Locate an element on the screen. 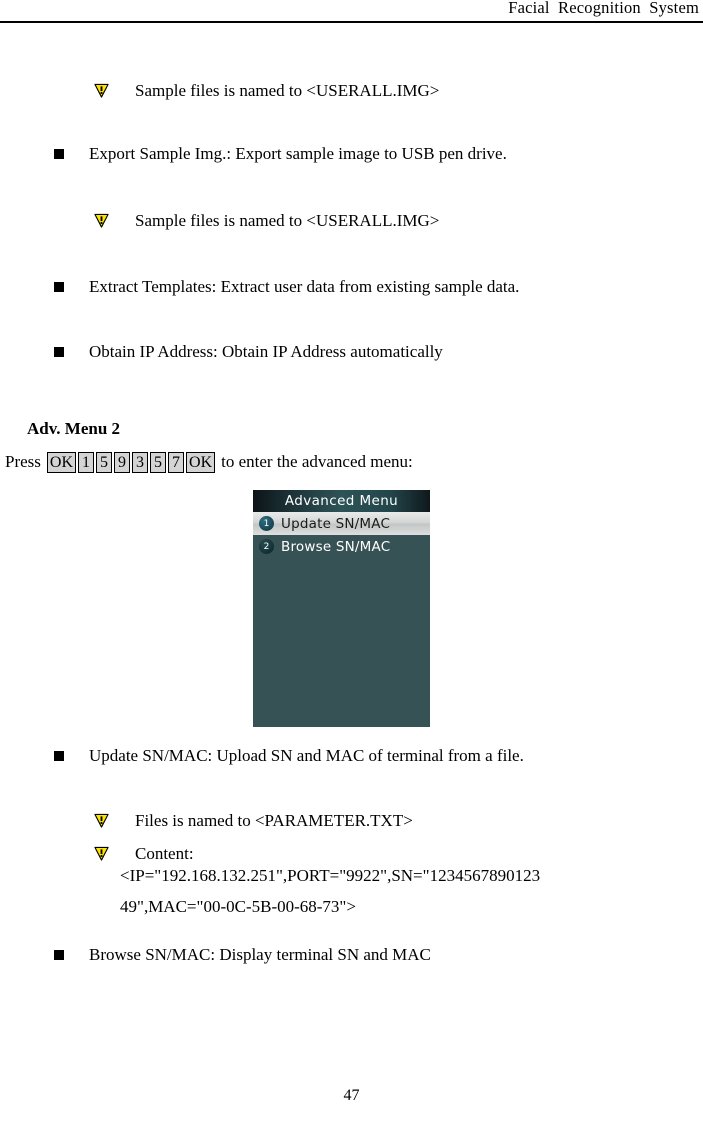 The image size is (703, 1132). page-header-title: Facial Recognition System is located at coordinates (603, 8).